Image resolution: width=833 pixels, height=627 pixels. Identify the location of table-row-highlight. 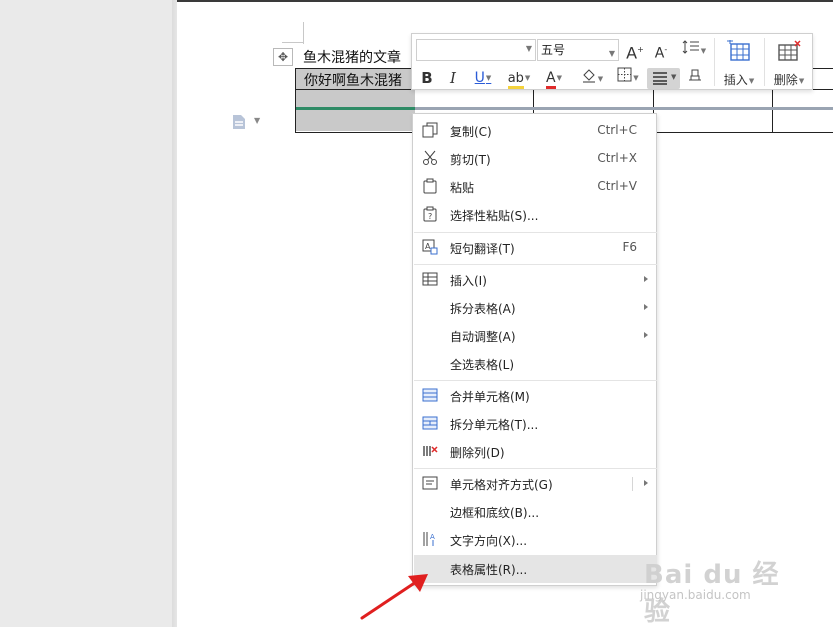
(624, 108).